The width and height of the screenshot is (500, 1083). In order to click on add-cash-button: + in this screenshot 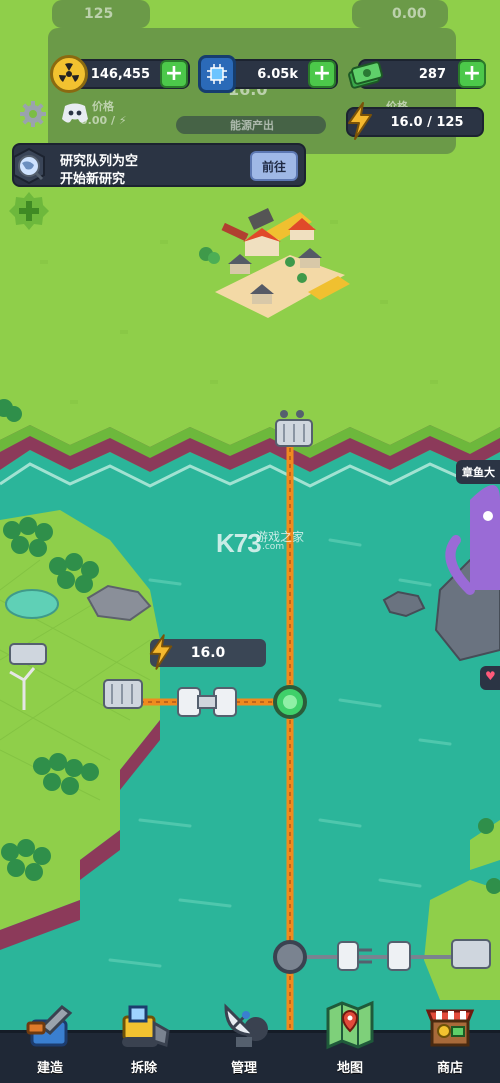, I will do `click(472, 74)`.